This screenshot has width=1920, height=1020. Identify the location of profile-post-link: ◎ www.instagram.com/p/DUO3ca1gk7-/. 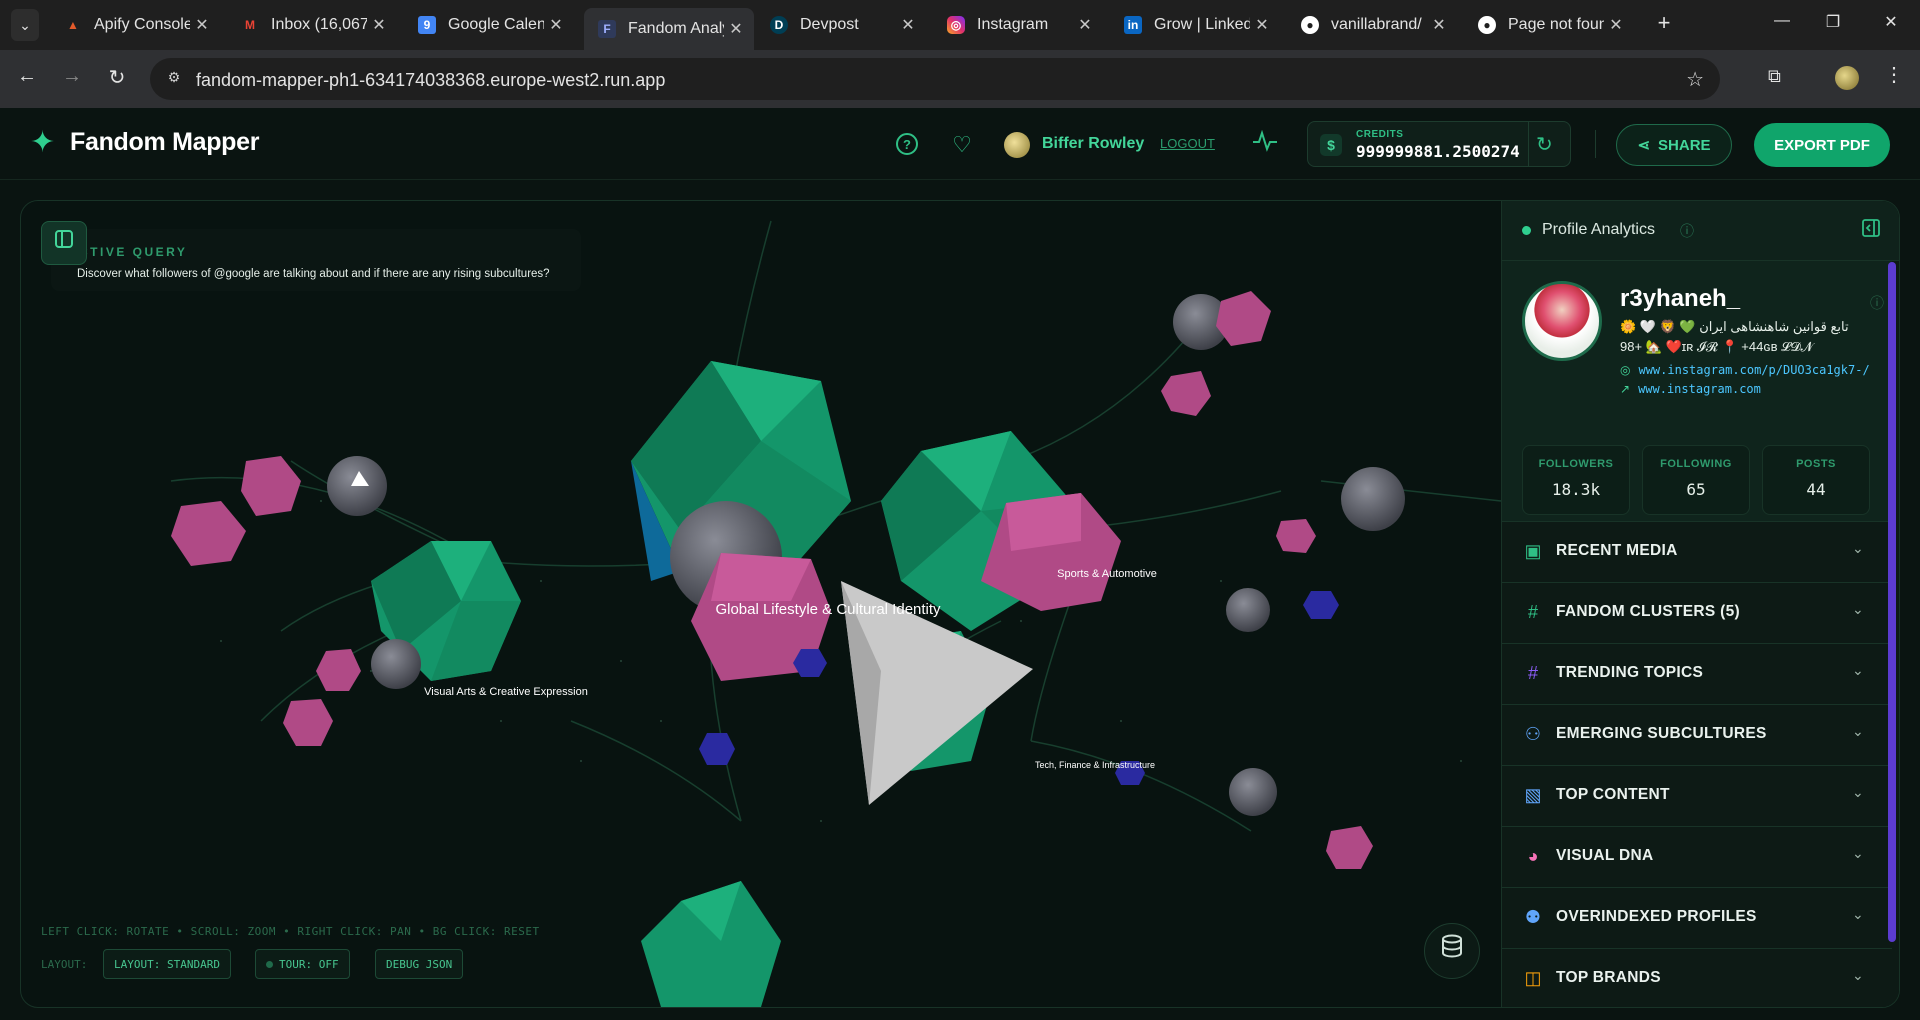
(1745, 370).